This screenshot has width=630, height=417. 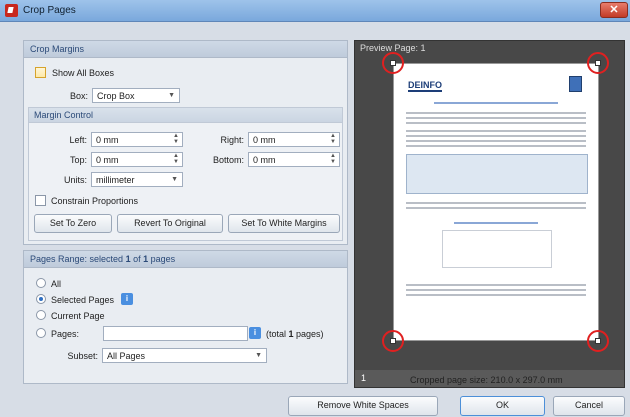 I want to click on radio-current-page, so click(x=41, y=315).